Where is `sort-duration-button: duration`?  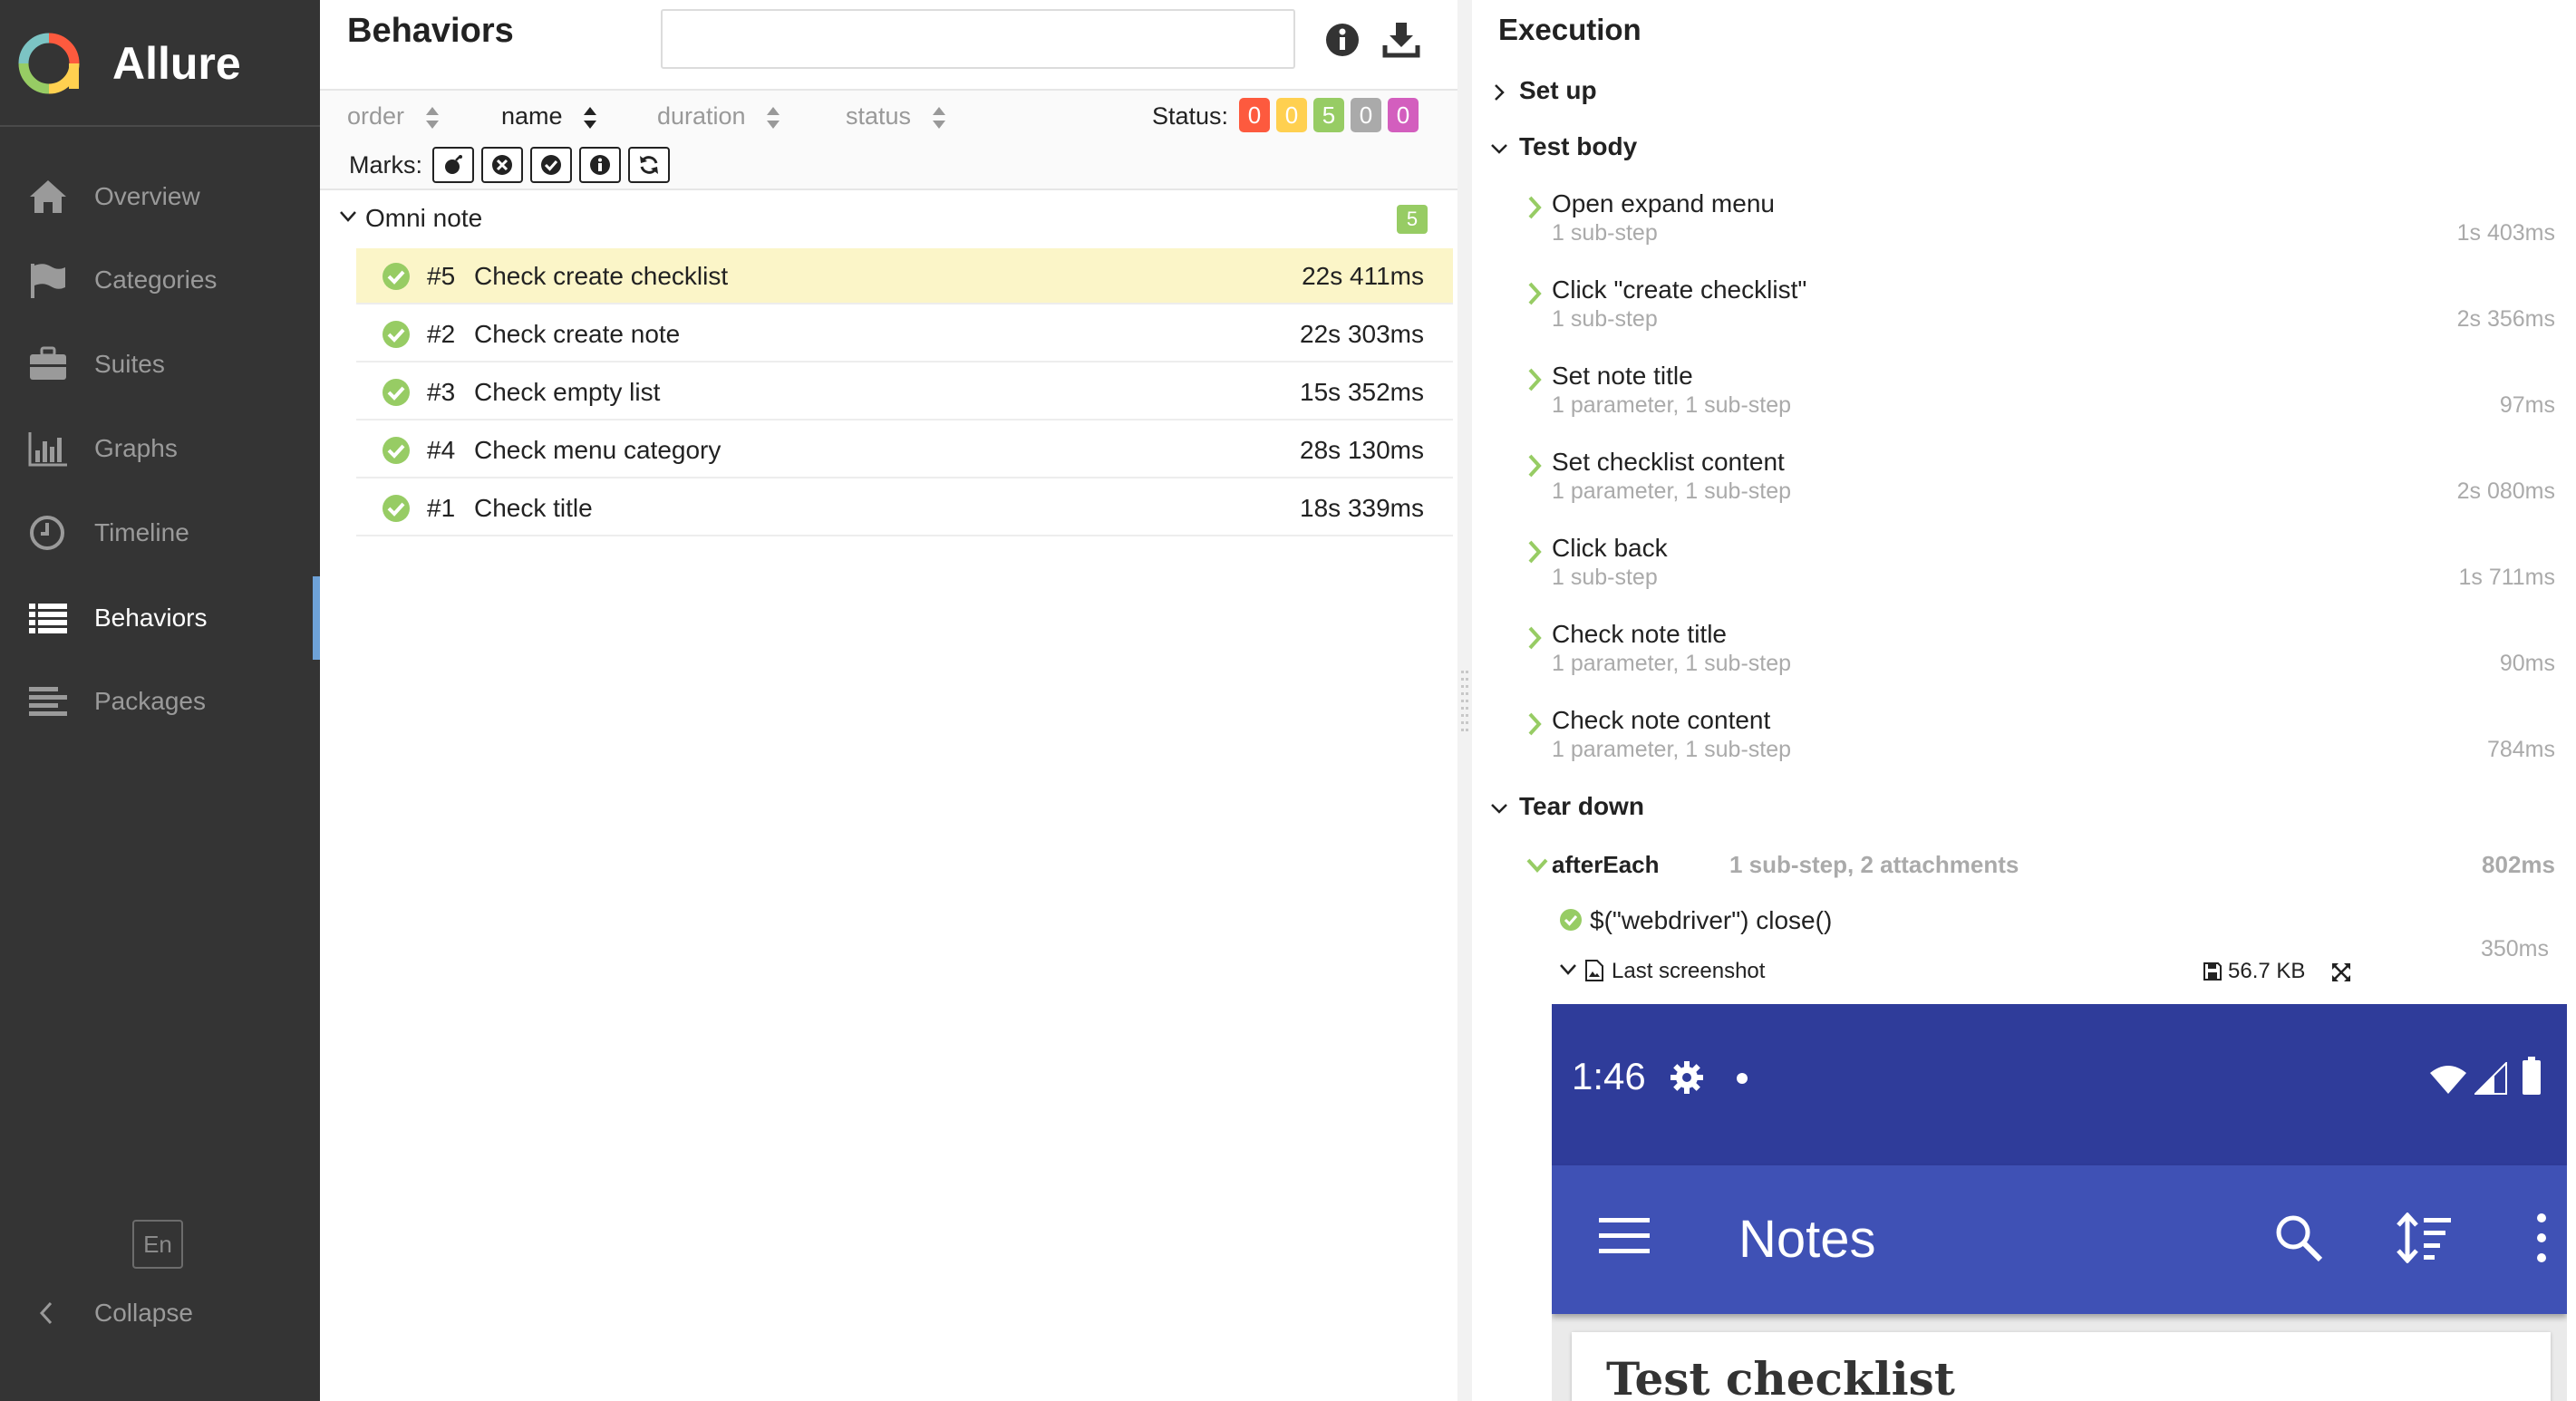
sort-duration-button: duration is located at coordinates (719, 116).